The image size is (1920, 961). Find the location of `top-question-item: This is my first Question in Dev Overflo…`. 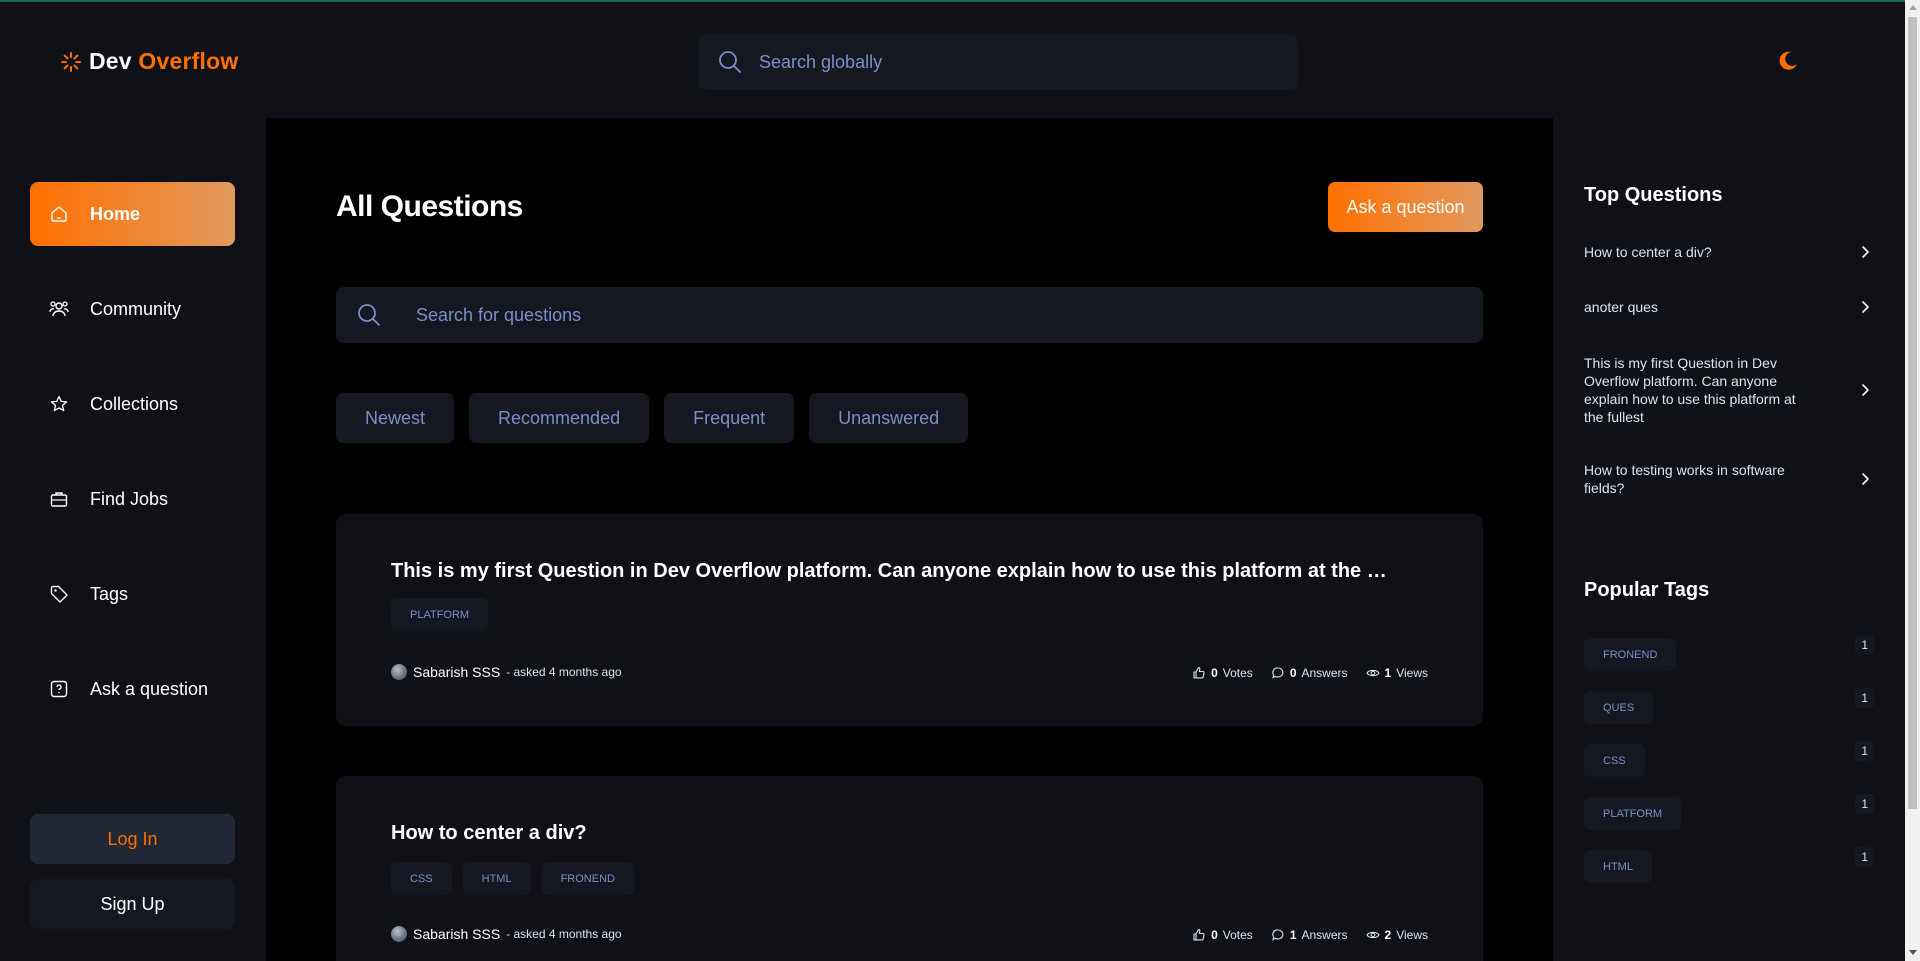

top-question-item: This is my first Question in Dev Overflo… is located at coordinates (1729, 390).